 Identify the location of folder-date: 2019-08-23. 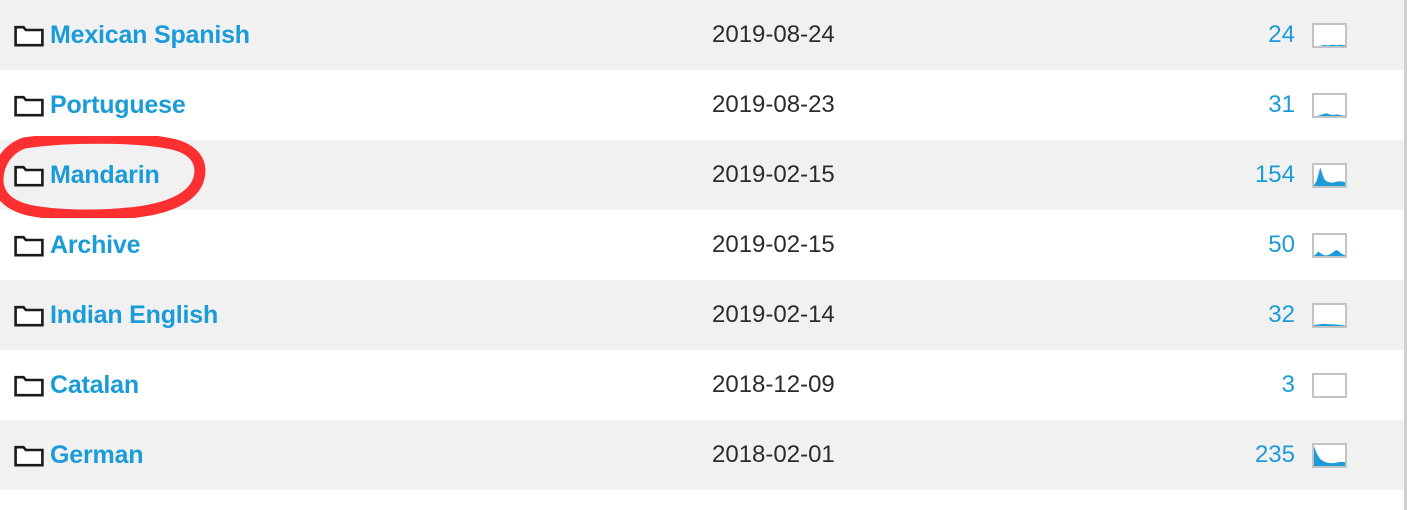
(773, 104).